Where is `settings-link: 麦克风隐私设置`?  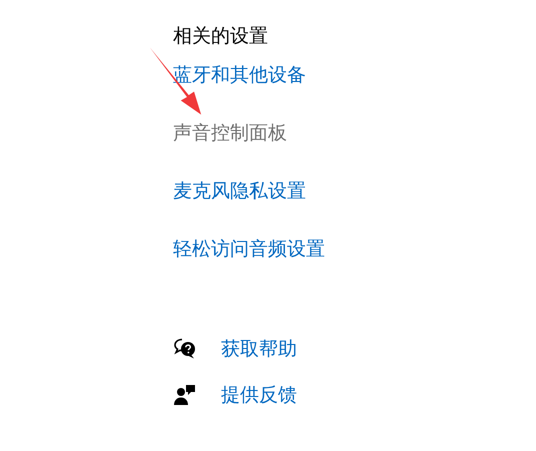 settings-link: 麦克风隐私设置 is located at coordinates (239, 191).